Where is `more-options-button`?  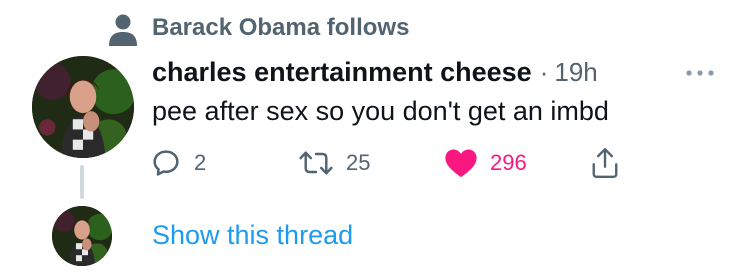 more-options-button is located at coordinates (700, 73).